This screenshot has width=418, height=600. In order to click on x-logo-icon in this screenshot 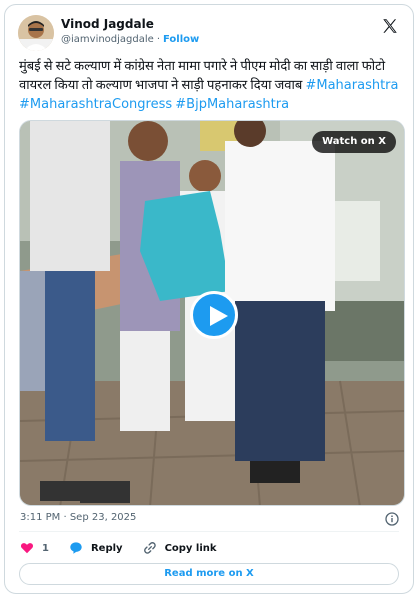, I will do `click(390, 26)`.